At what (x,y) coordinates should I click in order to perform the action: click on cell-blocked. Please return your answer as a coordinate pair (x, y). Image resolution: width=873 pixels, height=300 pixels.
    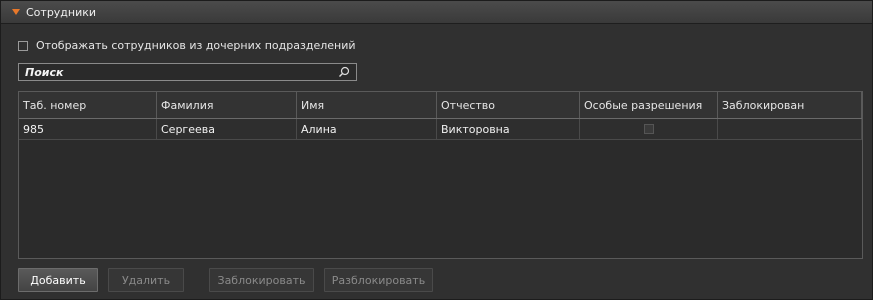
    Looking at the image, I should click on (790, 129).